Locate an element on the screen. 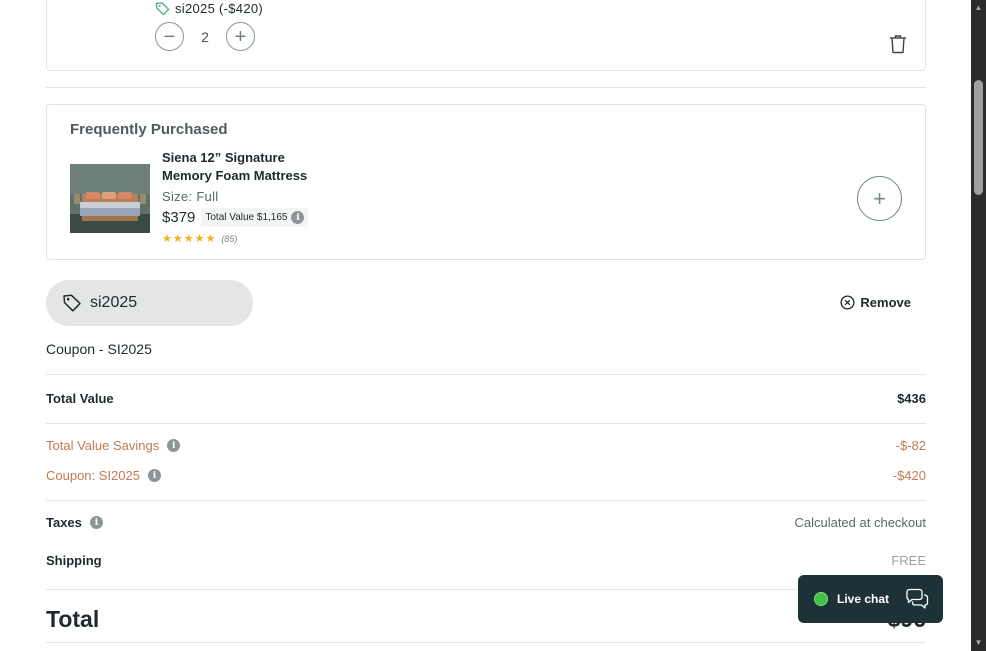 The width and height of the screenshot is (986, 651). rating-count: (85) is located at coordinates (229, 238).